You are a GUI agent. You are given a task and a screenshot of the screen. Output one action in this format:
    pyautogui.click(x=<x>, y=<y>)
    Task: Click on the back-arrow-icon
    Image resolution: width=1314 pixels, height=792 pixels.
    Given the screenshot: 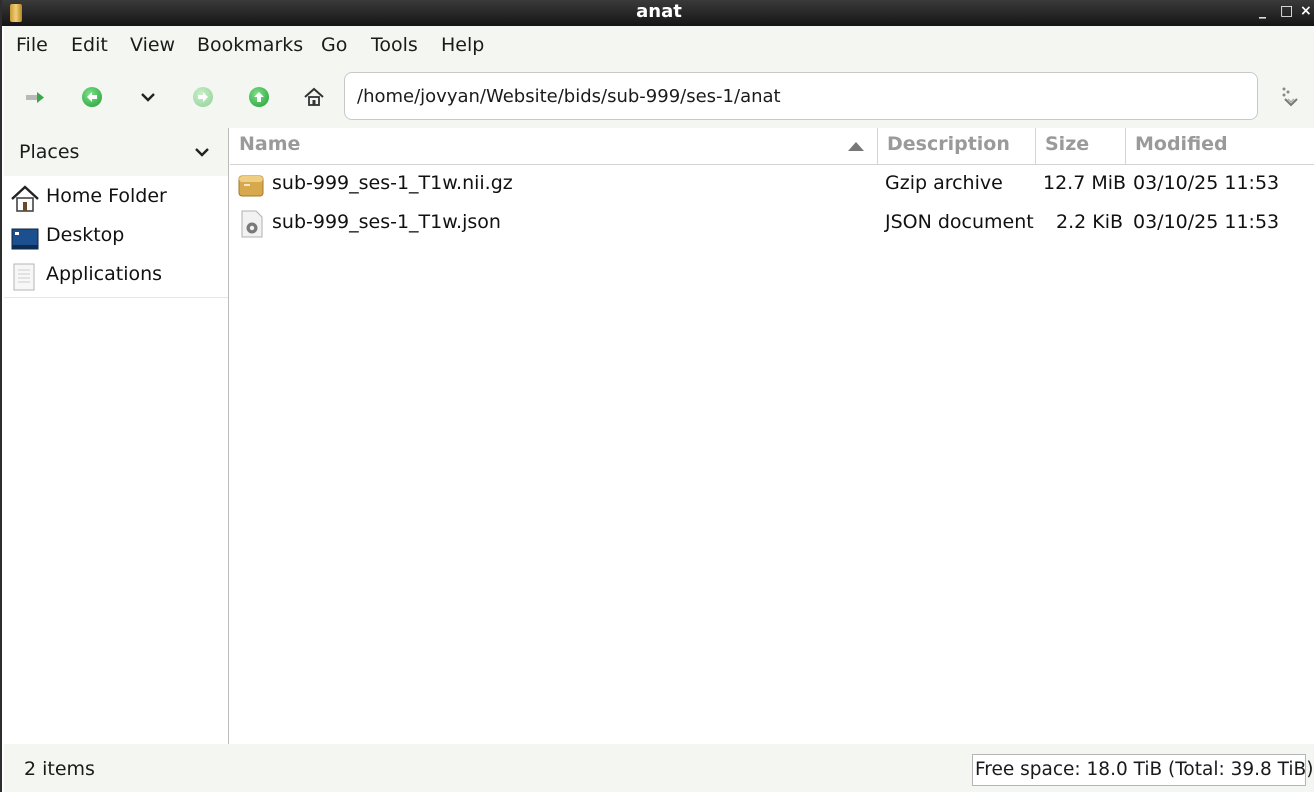 What is the action you would take?
    pyautogui.click(x=92, y=97)
    